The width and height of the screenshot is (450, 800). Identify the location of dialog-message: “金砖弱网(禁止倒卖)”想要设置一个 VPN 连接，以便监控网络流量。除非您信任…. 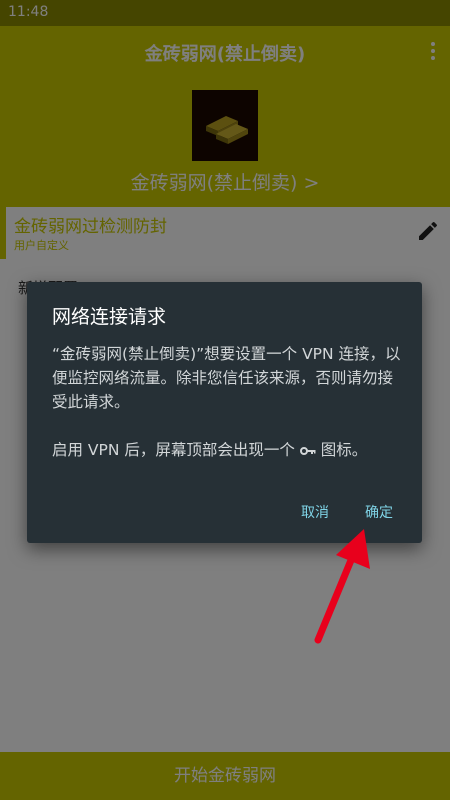
(227, 414).